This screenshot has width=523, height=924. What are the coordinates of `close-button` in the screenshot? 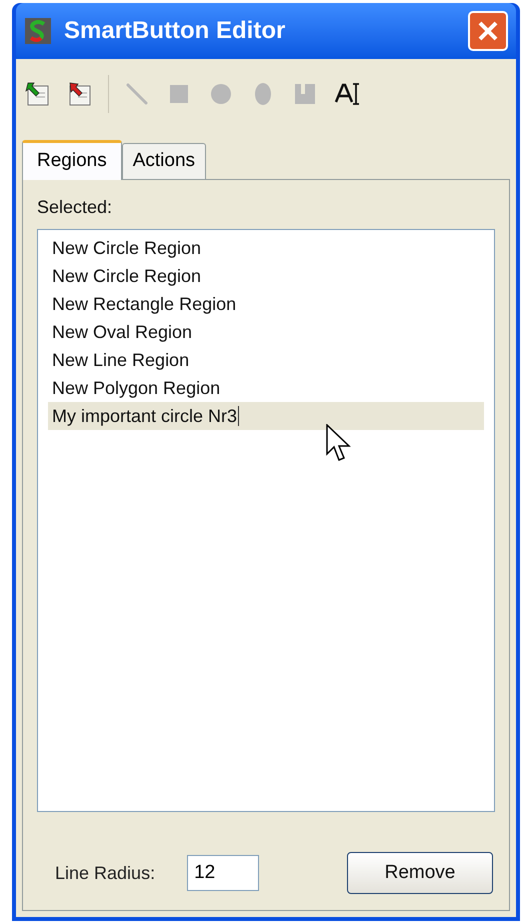 It's located at (488, 31).